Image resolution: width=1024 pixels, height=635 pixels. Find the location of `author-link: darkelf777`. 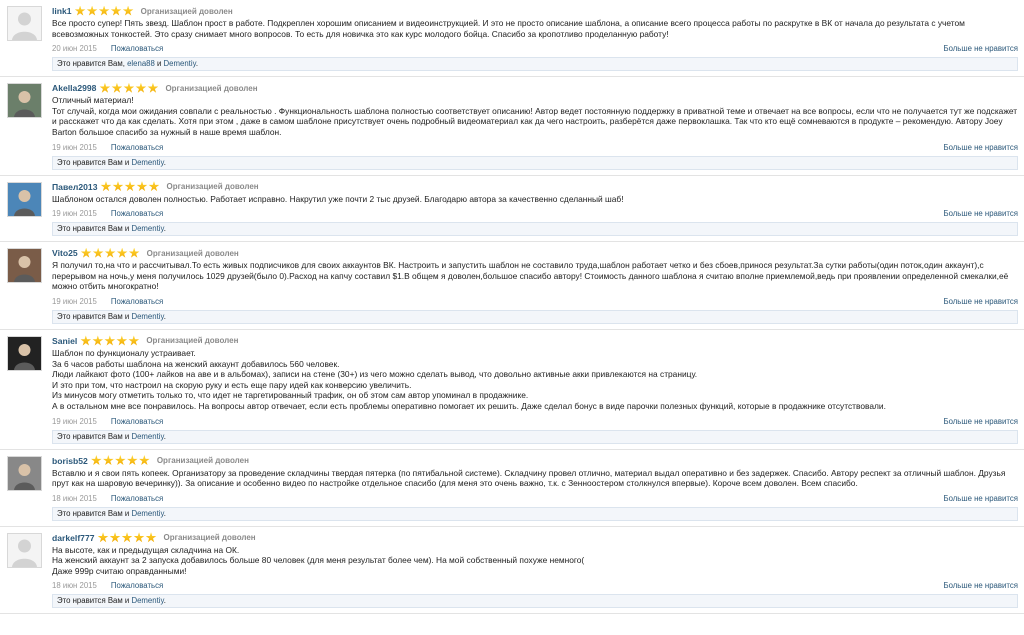

author-link: darkelf777 is located at coordinates (73, 538).